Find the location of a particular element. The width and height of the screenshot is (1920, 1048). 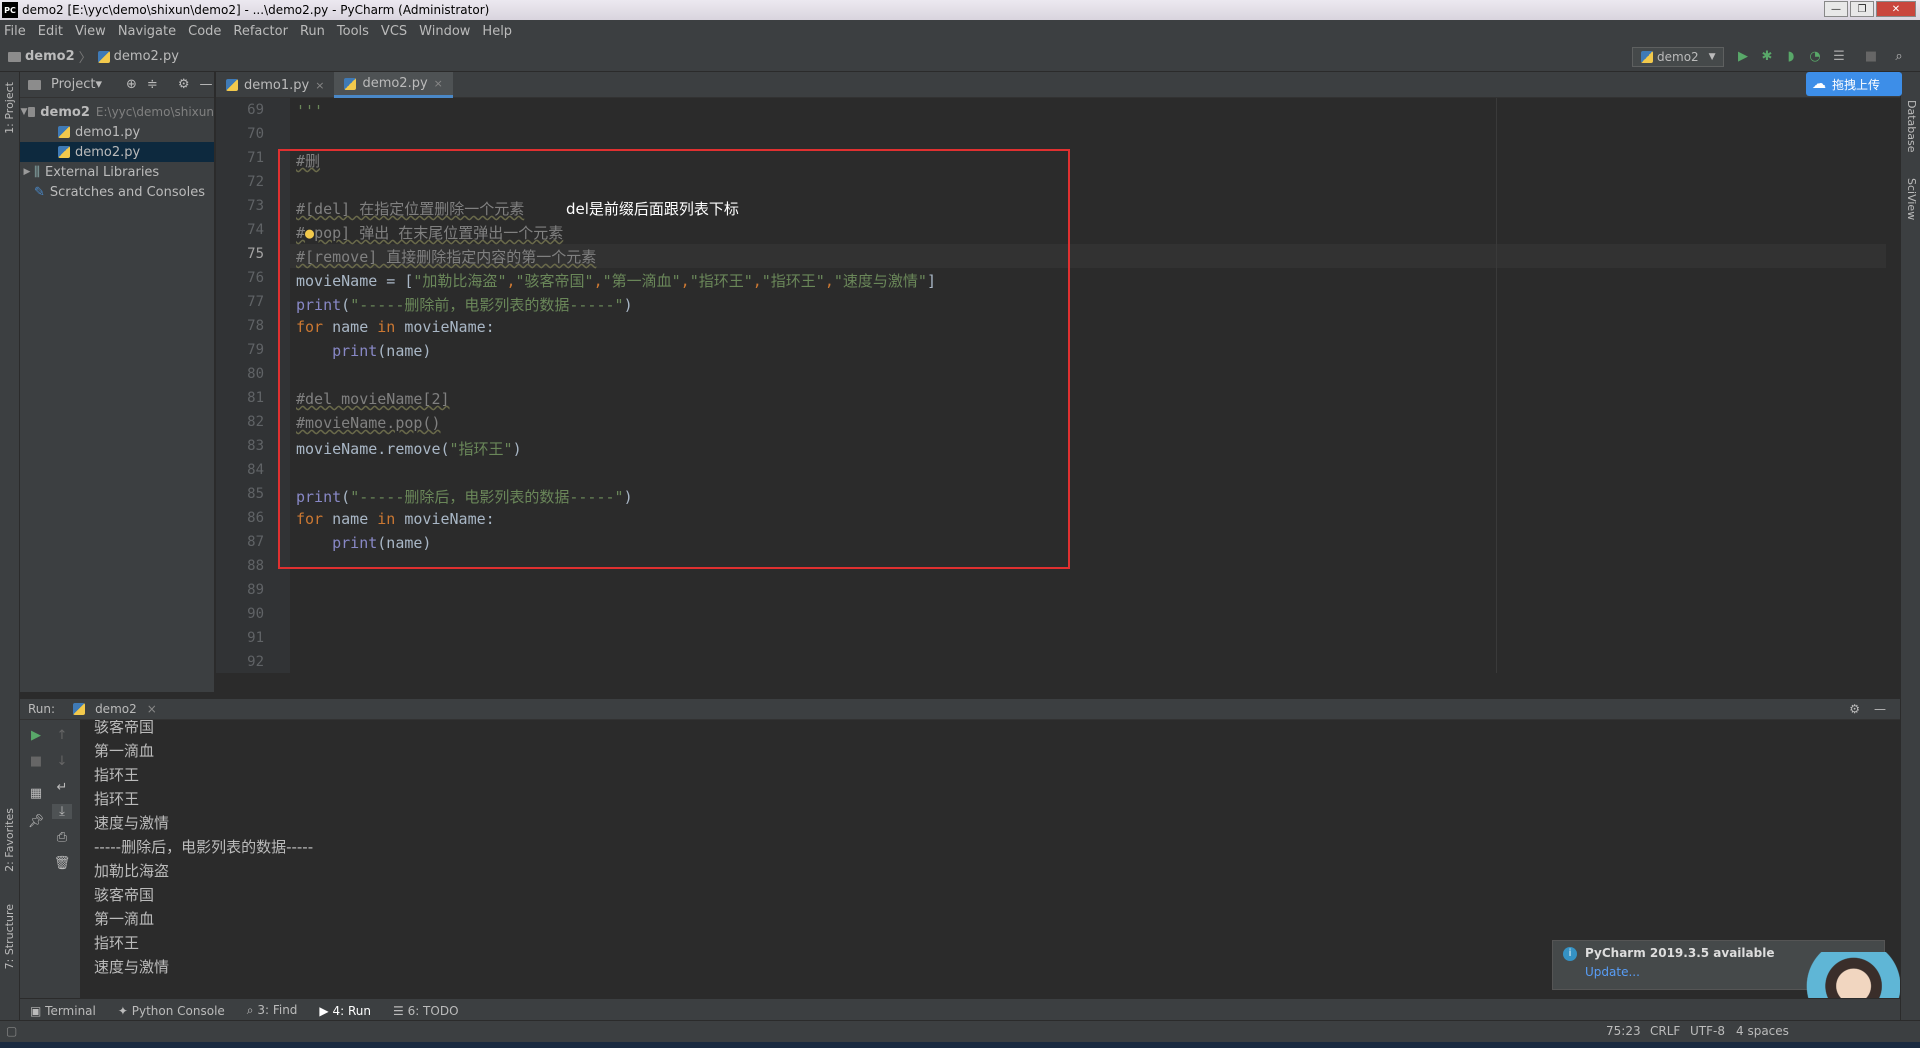

code-line-69: ''' is located at coordinates (310, 111).